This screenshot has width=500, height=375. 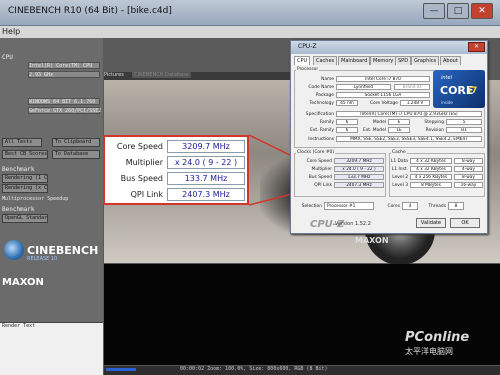 What do you see at coordinates (379, 122) in the screenshot?
I see `model-label: Model` at bounding box center [379, 122].